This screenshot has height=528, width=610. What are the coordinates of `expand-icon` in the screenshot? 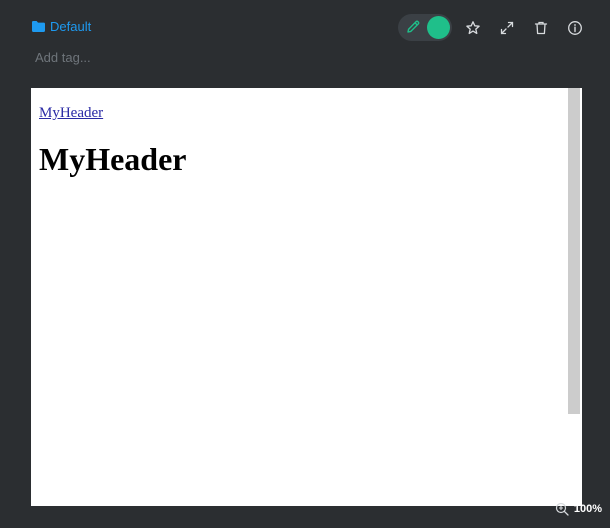 It's located at (507, 28).